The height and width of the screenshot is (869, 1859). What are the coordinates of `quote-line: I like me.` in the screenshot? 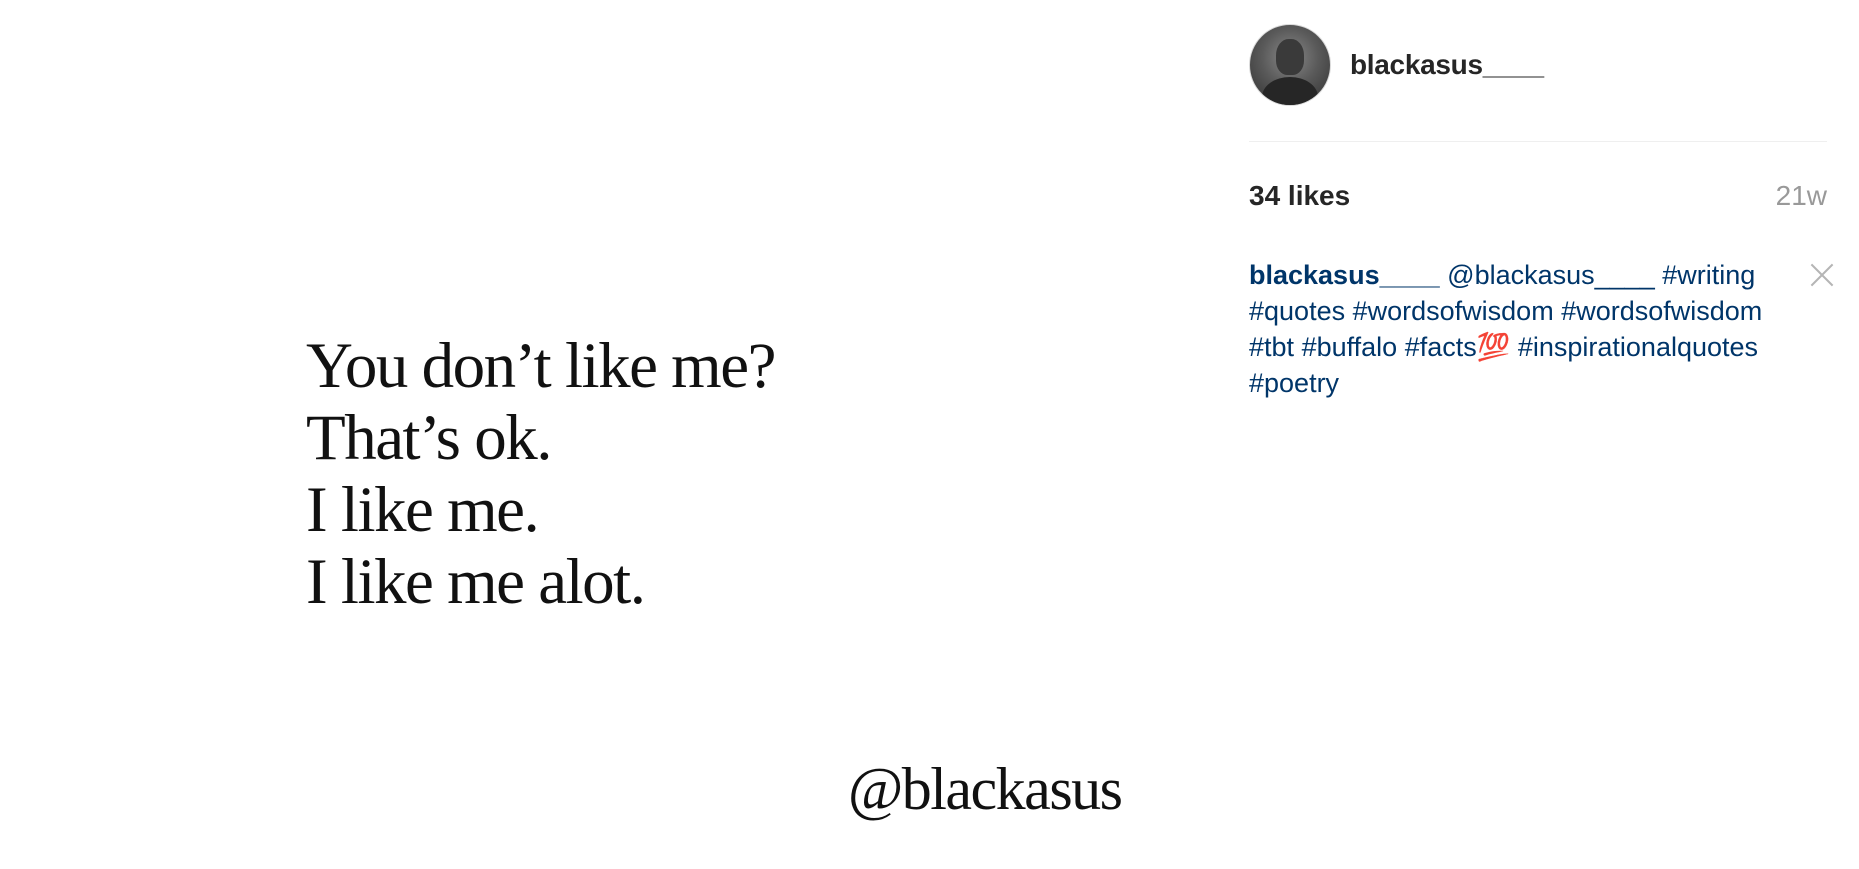 It's located at (423, 510).